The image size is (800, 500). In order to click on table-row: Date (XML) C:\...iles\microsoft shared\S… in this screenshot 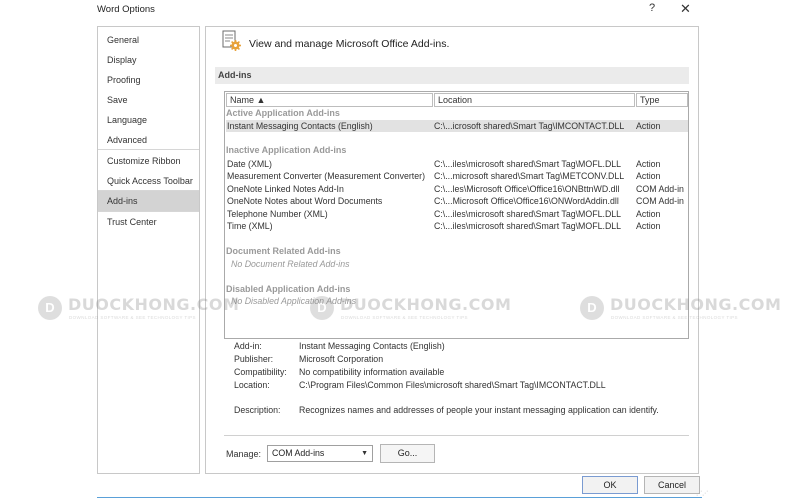, I will do `click(457, 164)`.